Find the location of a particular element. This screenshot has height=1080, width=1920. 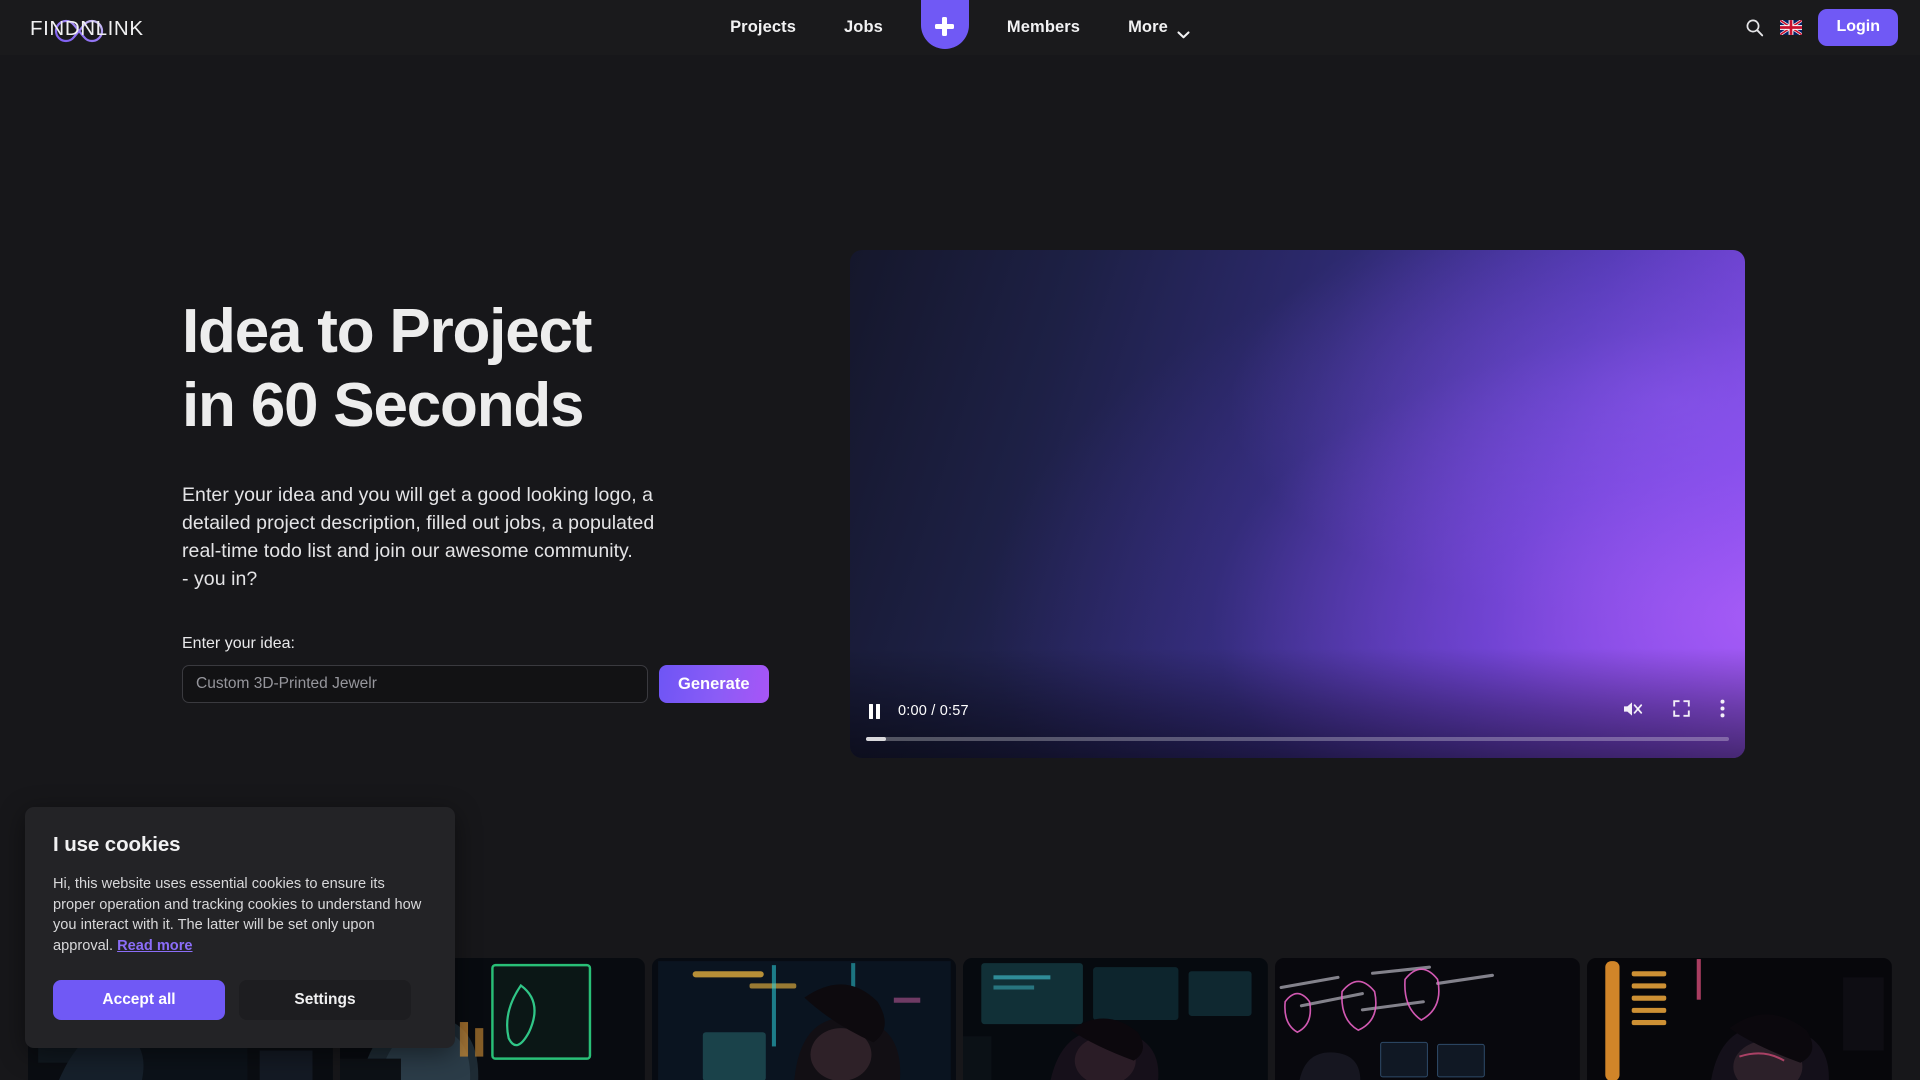

idea-input is located at coordinates (415, 684).